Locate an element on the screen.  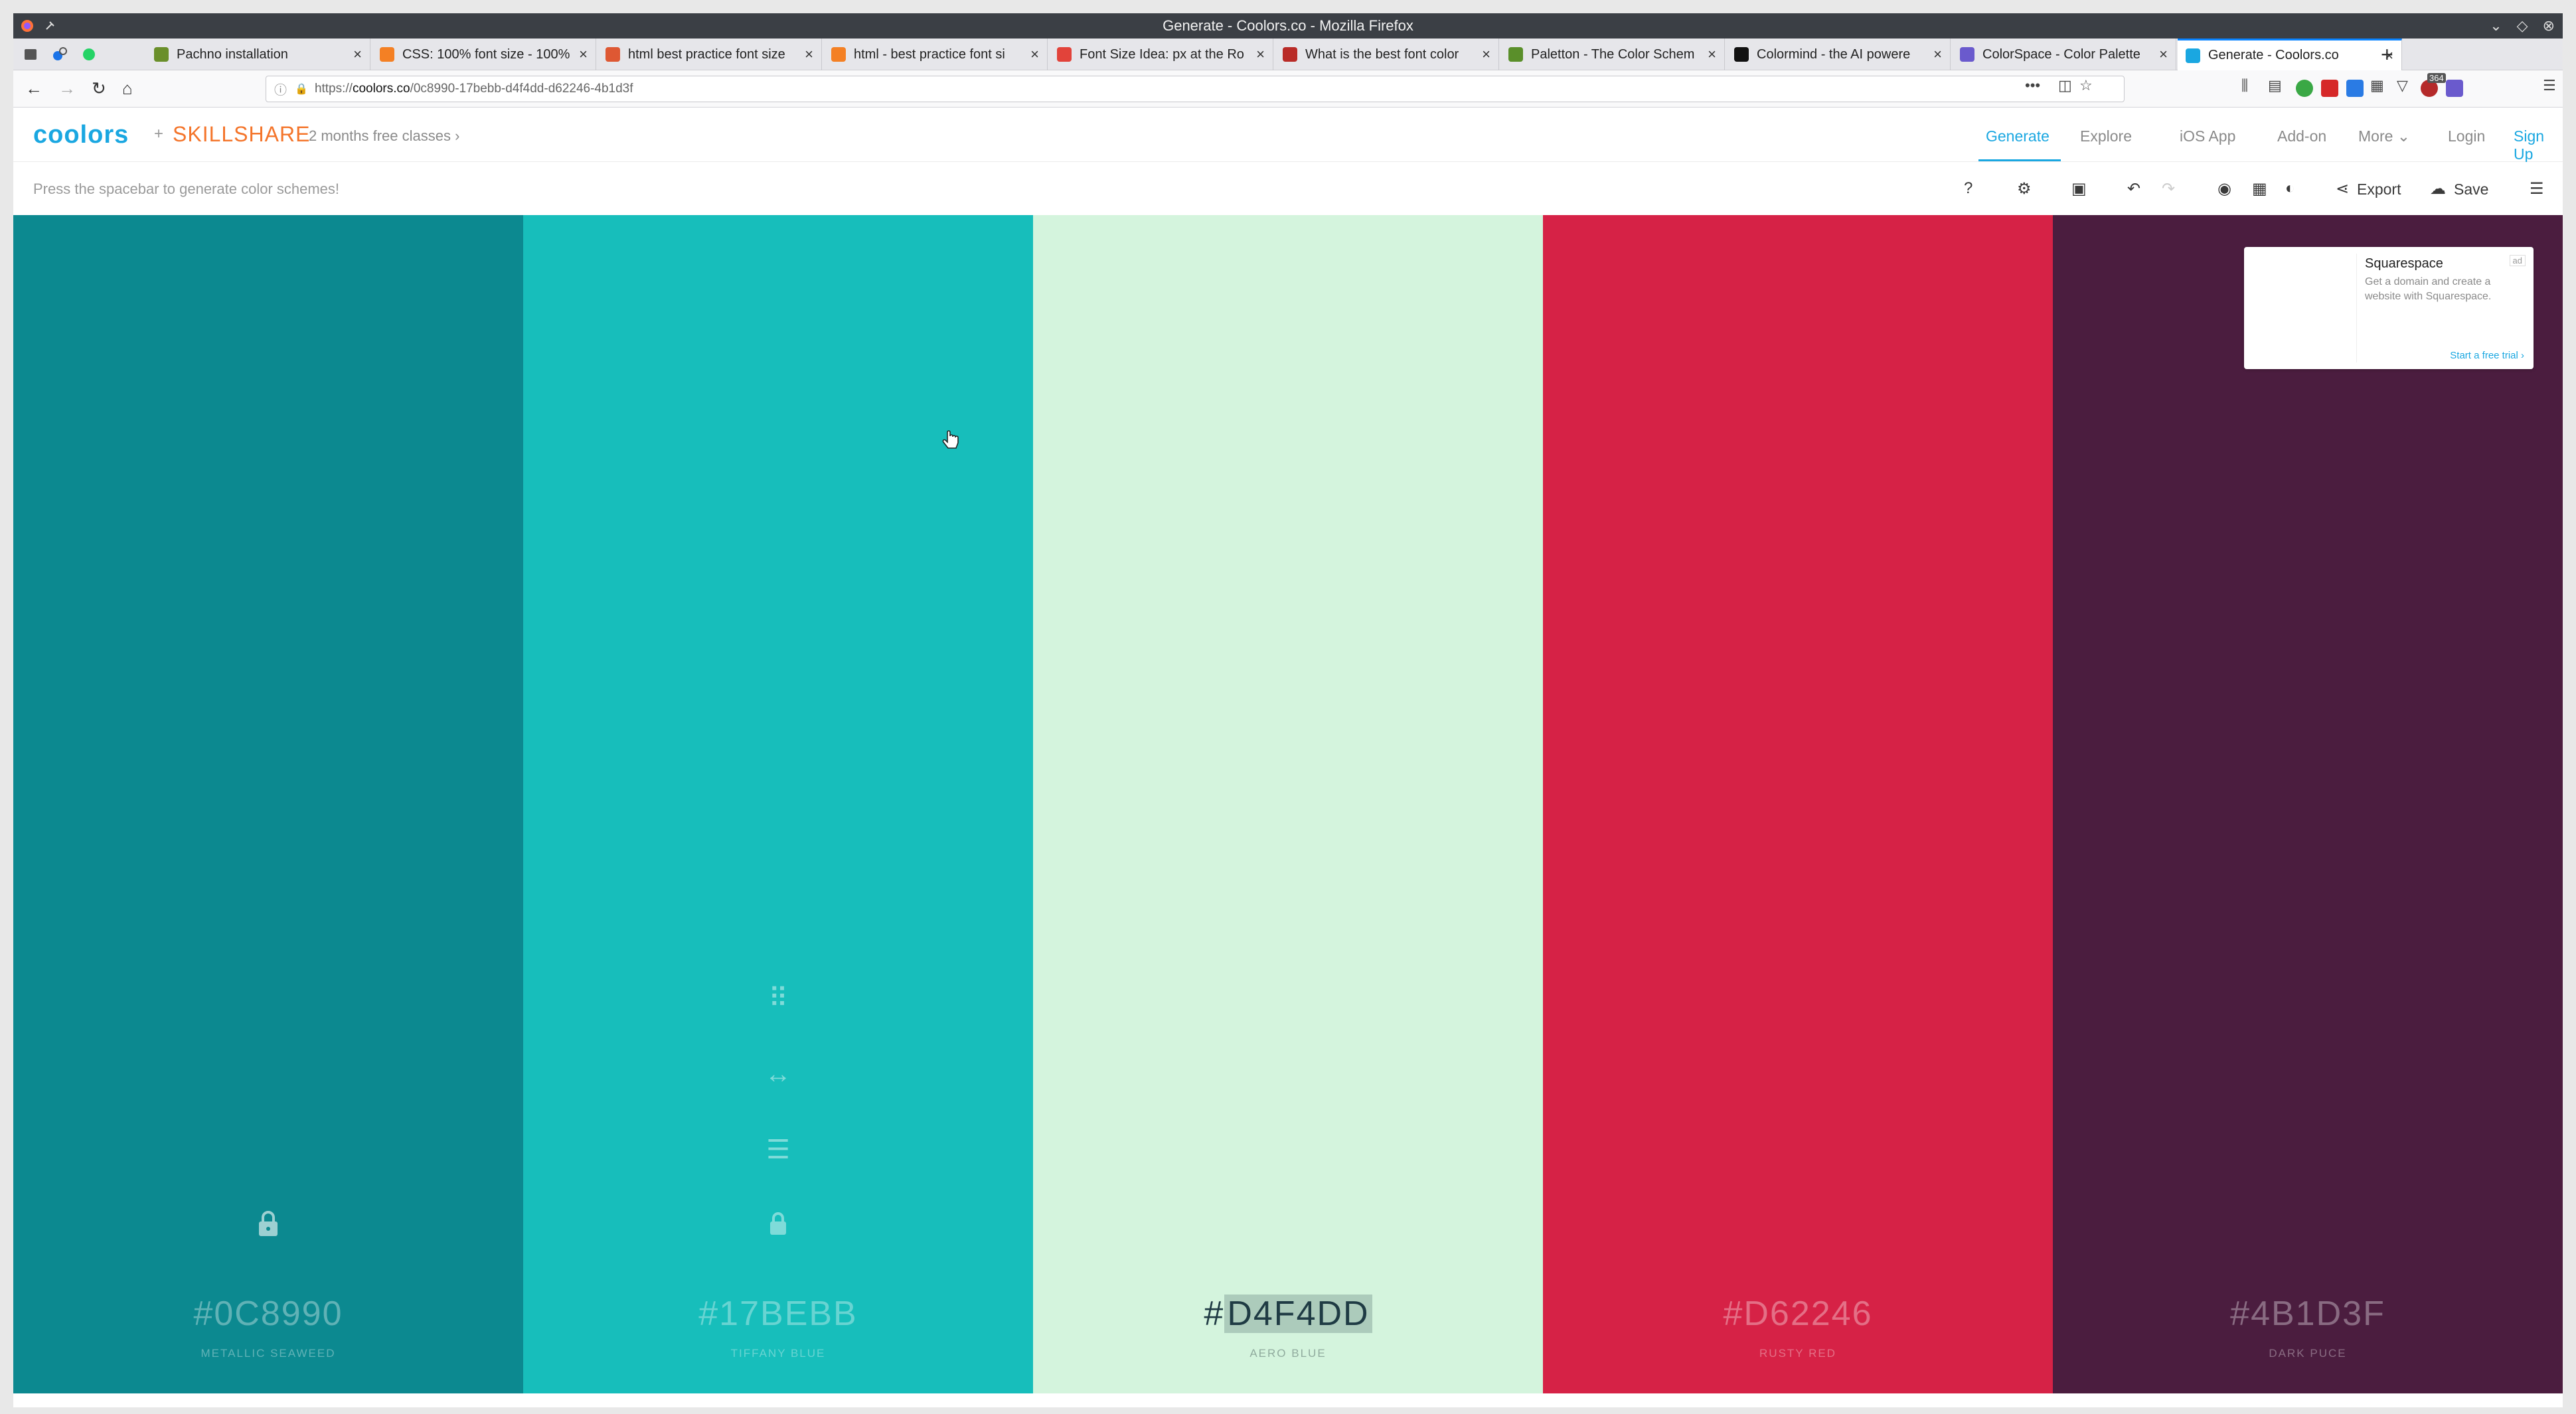
browser-tab: Paletton - The Color Schem × is located at coordinates (1612, 54).